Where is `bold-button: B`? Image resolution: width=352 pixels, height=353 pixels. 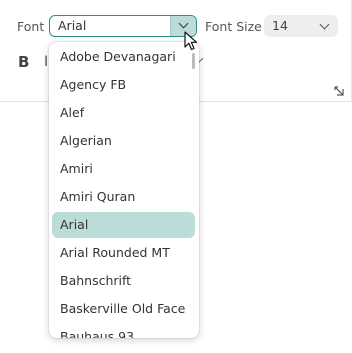 bold-button: B is located at coordinates (26, 62).